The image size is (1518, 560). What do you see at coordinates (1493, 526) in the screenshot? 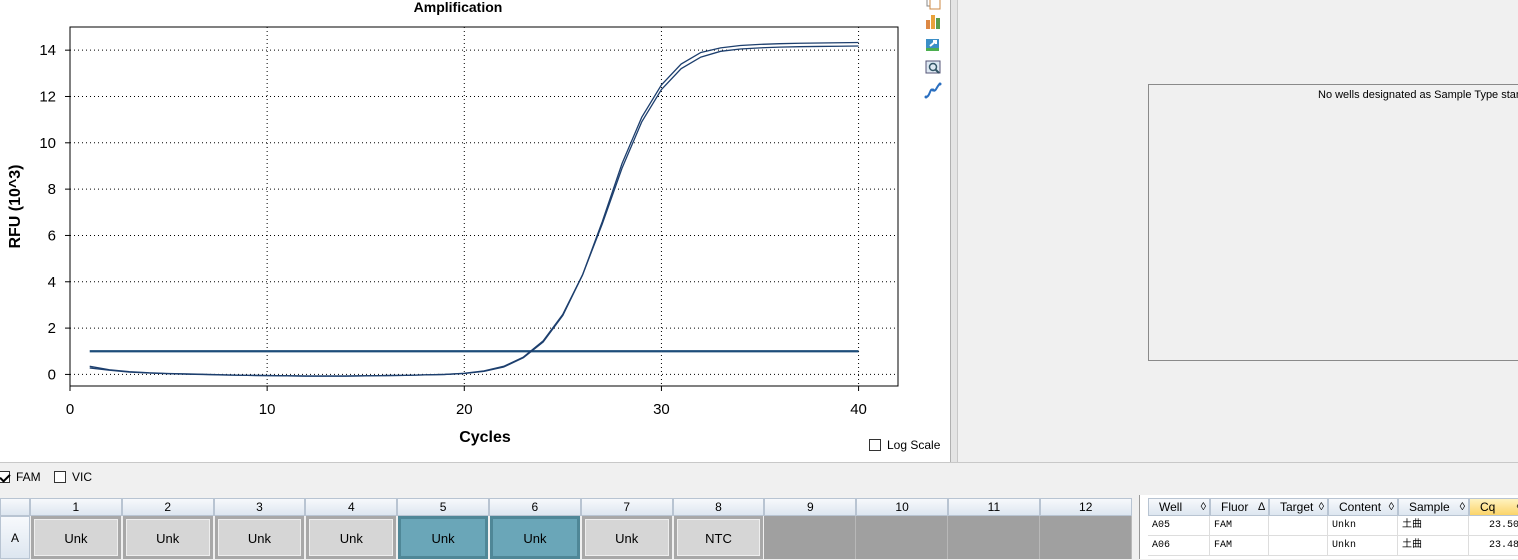
I see `results-cell-cq: 23.50` at bounding box center [1493, 526].